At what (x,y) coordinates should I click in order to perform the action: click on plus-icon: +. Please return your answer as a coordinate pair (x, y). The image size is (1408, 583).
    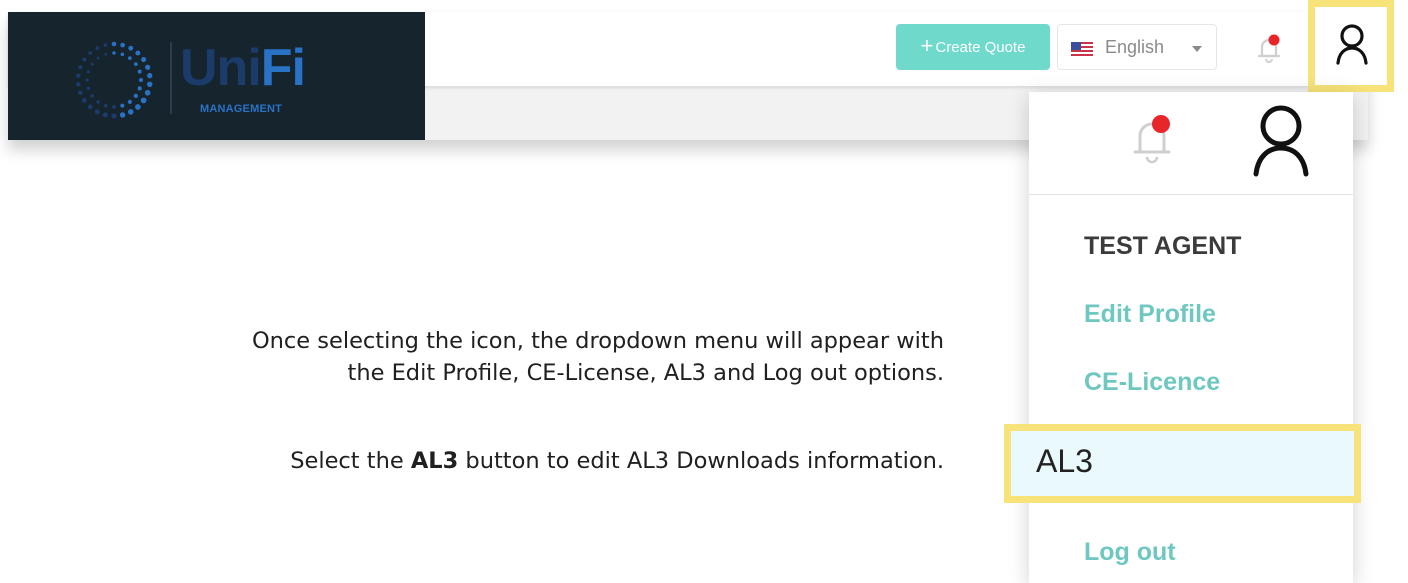
    Looking at the image, I should click on (927, 45).